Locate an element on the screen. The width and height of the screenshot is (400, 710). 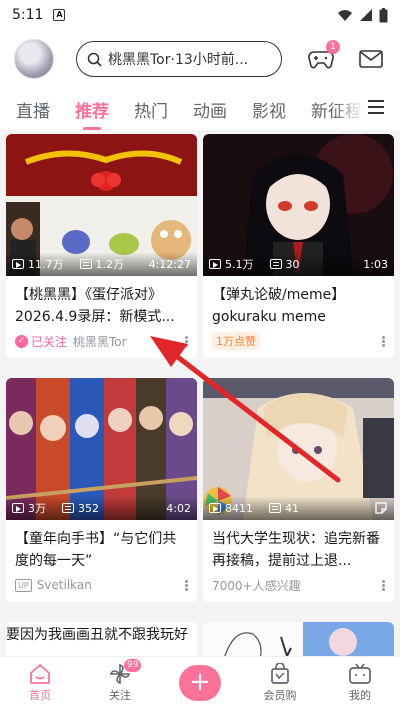
wifi-icon is located at coordinates (345, 15).